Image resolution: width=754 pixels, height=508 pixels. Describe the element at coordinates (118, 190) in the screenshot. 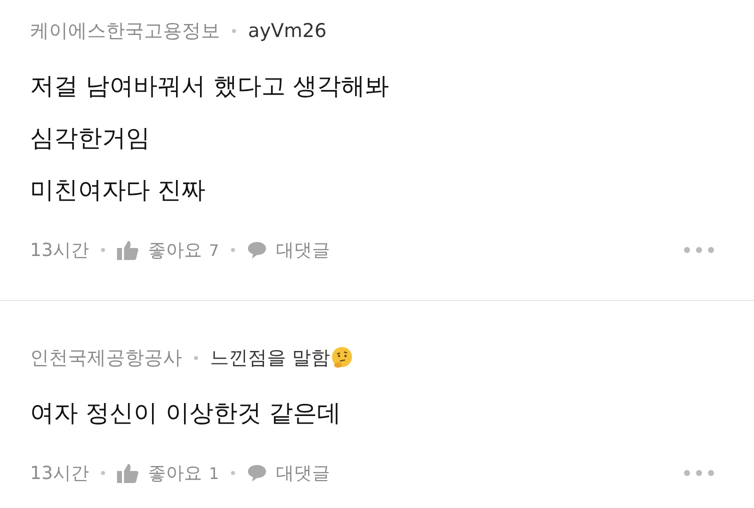

I see `comment-text: 미친여자다 진짜` at that location.